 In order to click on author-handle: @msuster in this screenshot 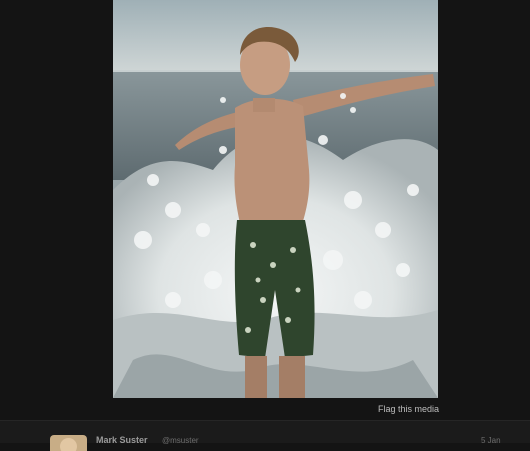, I will do `click(180, 440)`.